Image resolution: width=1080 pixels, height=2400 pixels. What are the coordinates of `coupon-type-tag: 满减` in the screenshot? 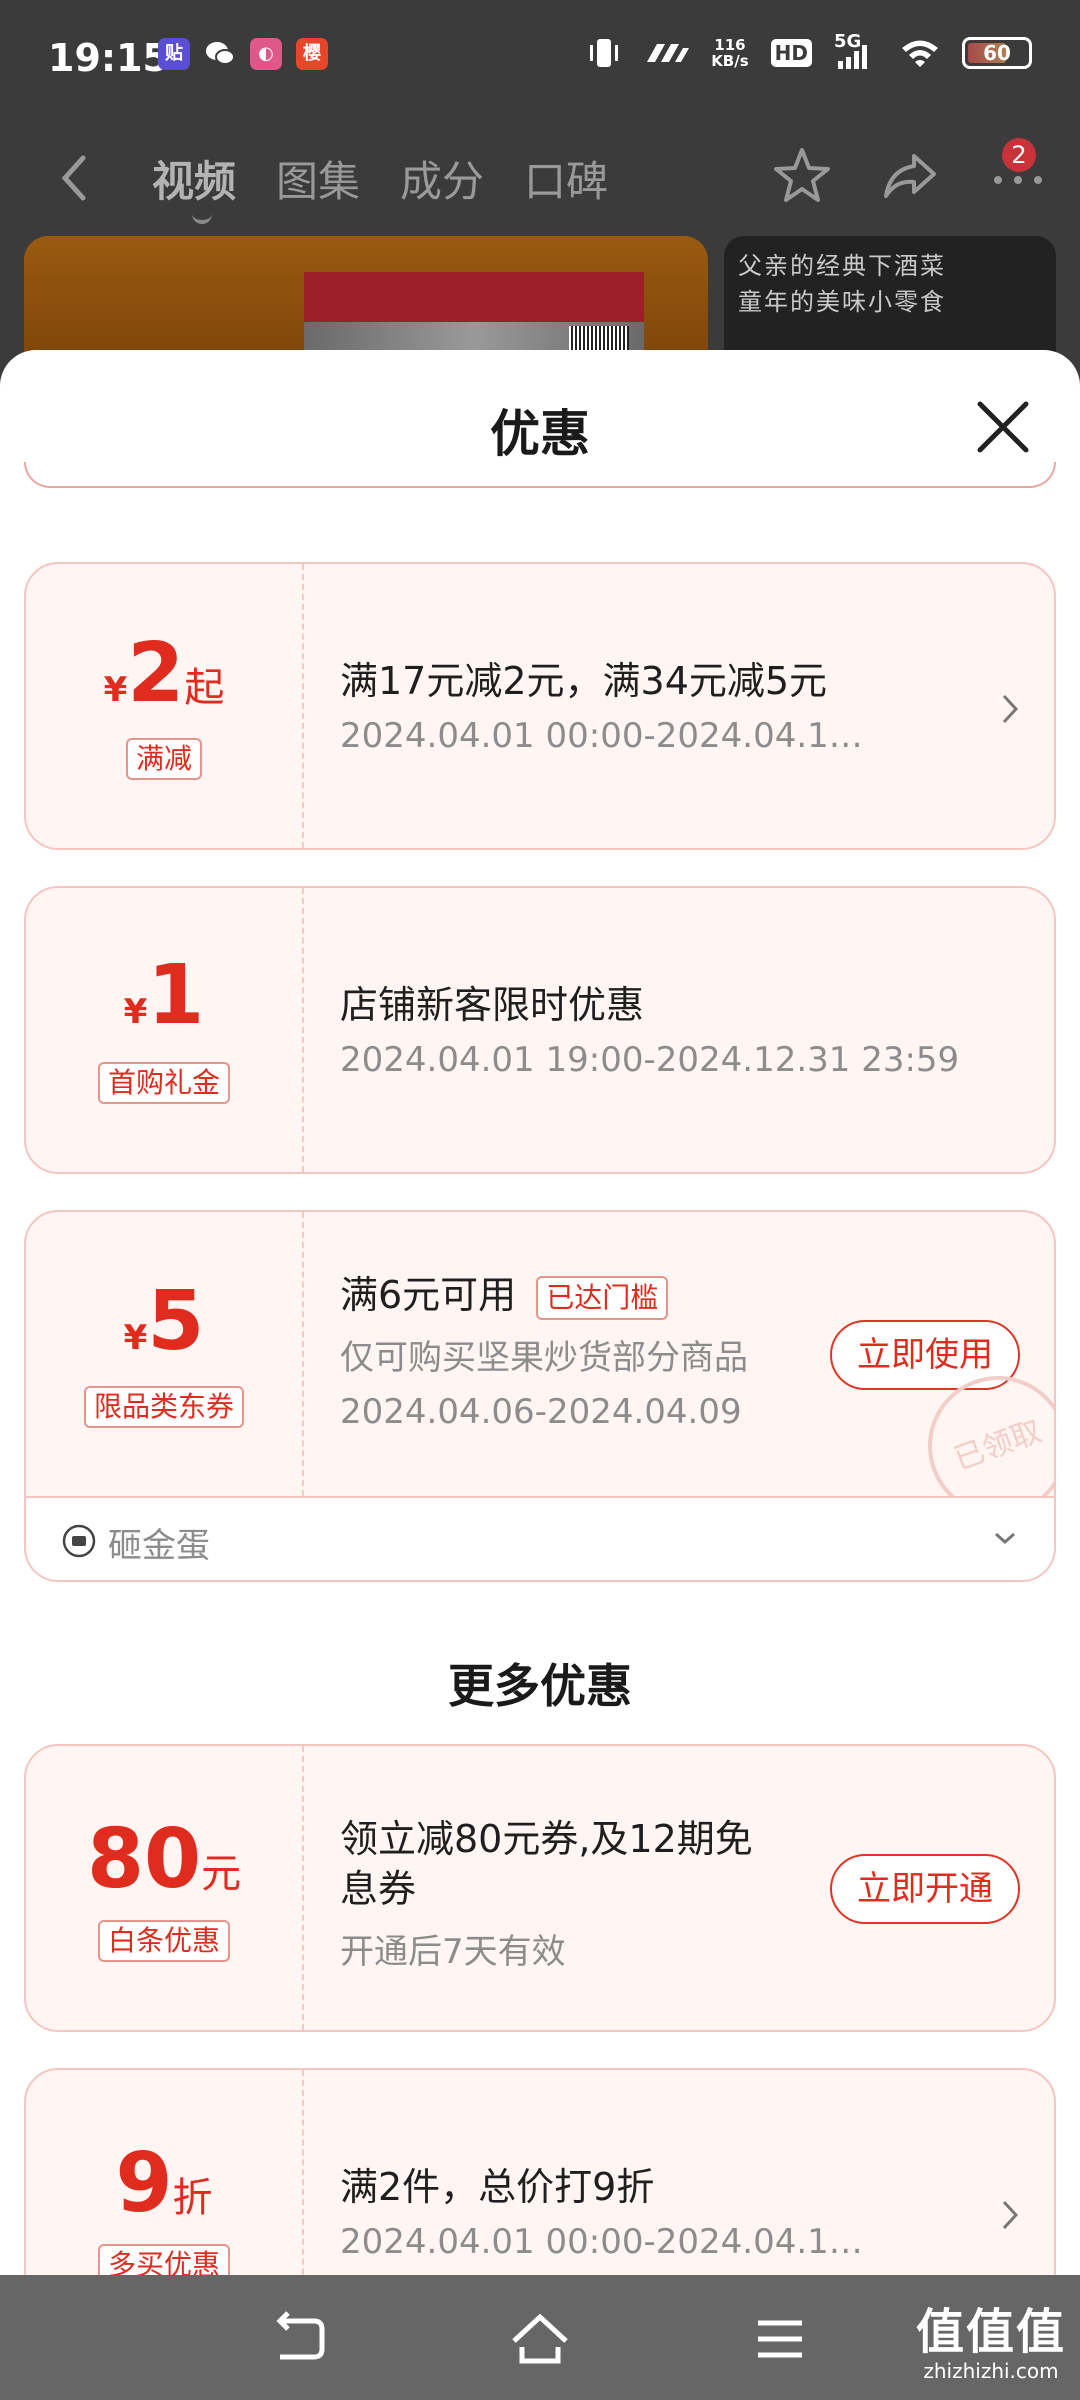 It's located at (164, 759).